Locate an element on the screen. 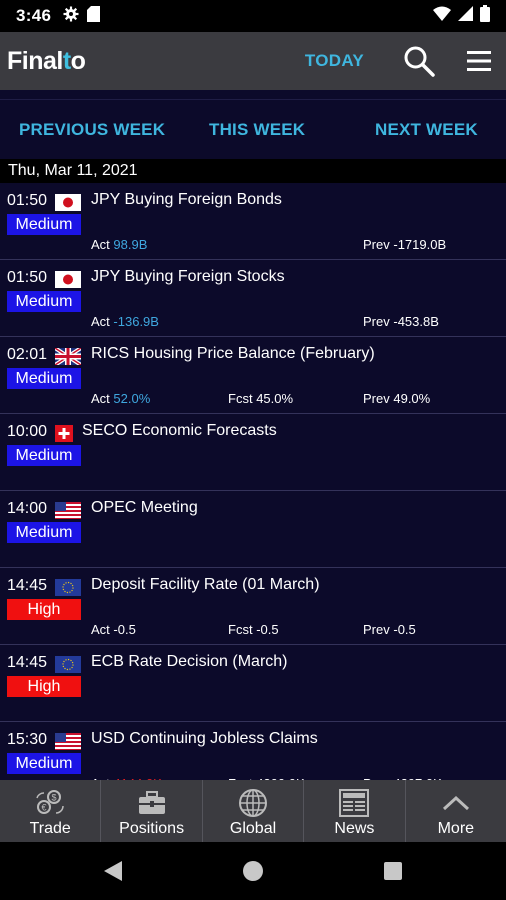 Image resolution: width=506 pixels, height=900 pixels. actual-value: -0.5 is located at coordinates (124, 629).